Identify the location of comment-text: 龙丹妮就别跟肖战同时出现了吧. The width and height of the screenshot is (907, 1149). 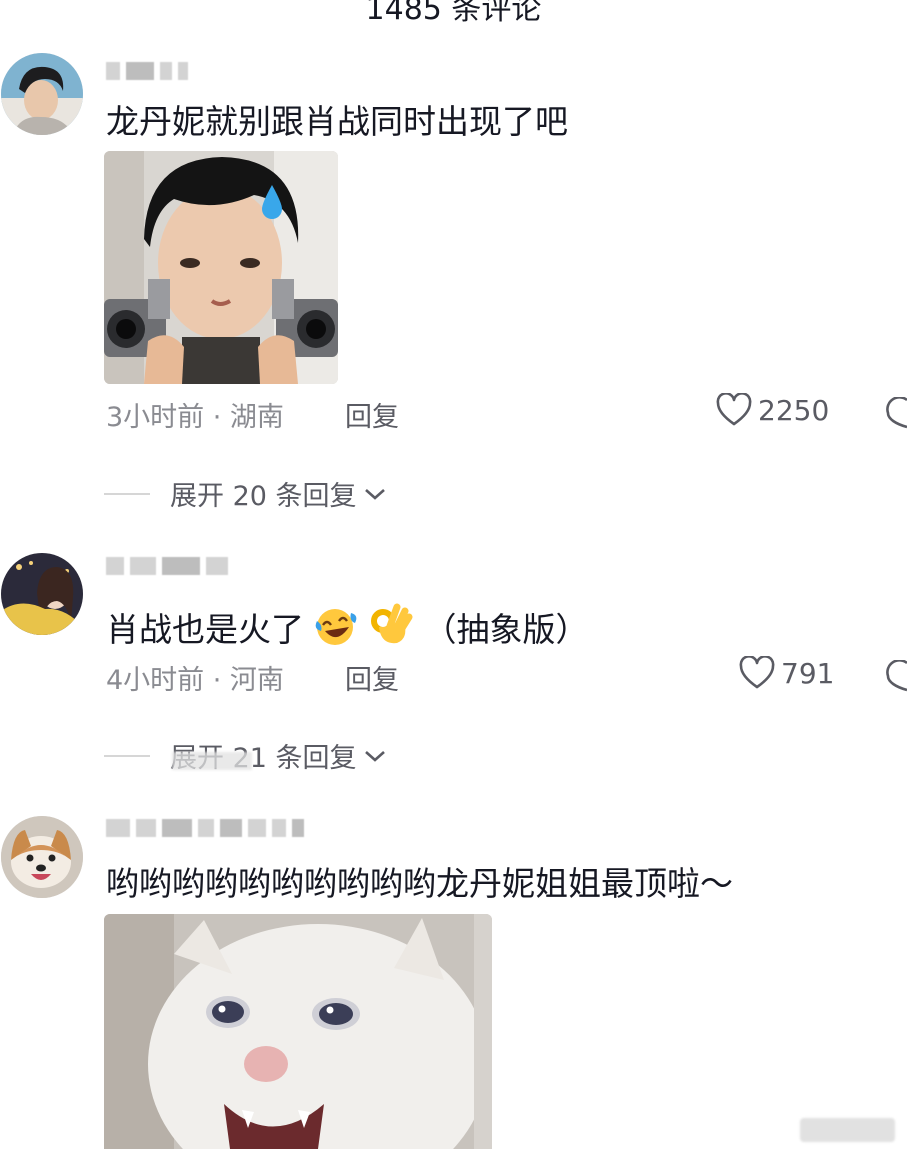
(337, 121).